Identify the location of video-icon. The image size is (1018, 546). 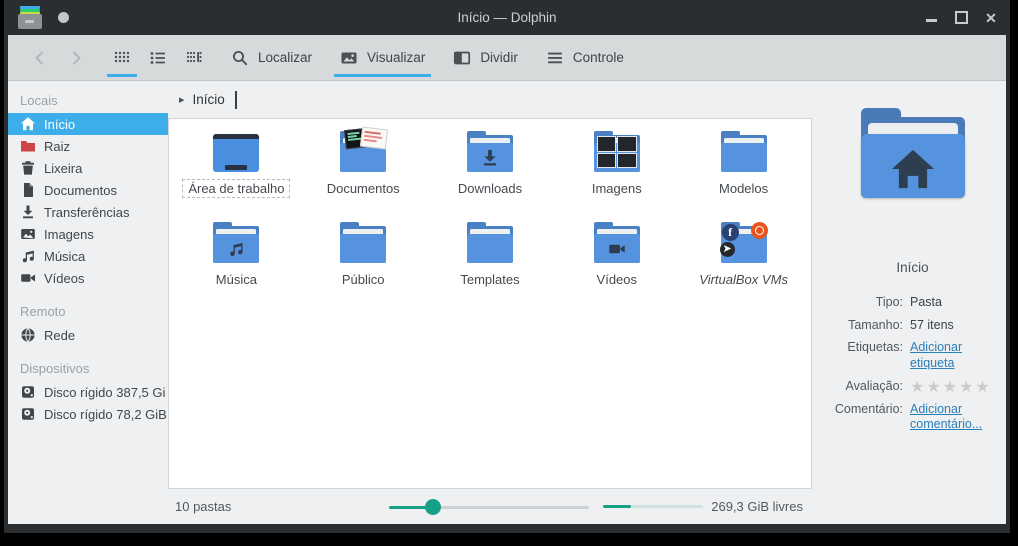
(28, 278).